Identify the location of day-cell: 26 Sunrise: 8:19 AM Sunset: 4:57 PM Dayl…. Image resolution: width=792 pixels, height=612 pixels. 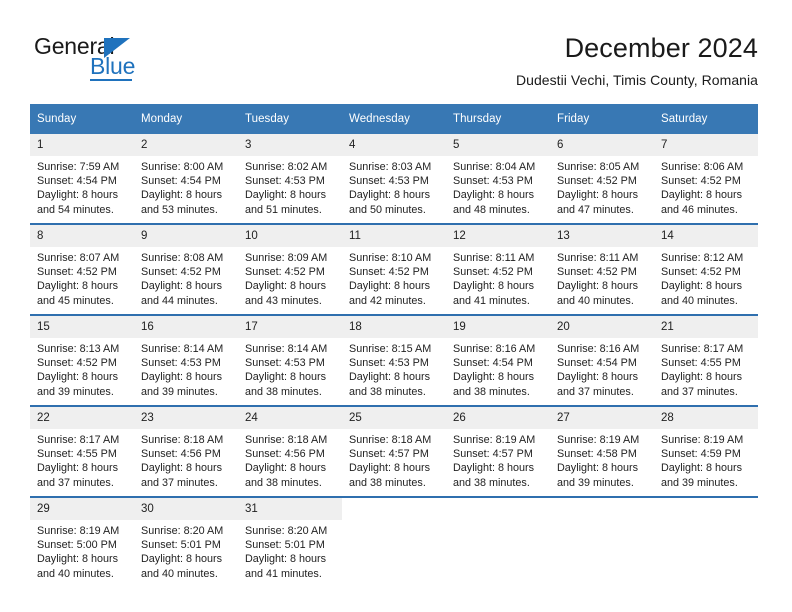
(498, 451).